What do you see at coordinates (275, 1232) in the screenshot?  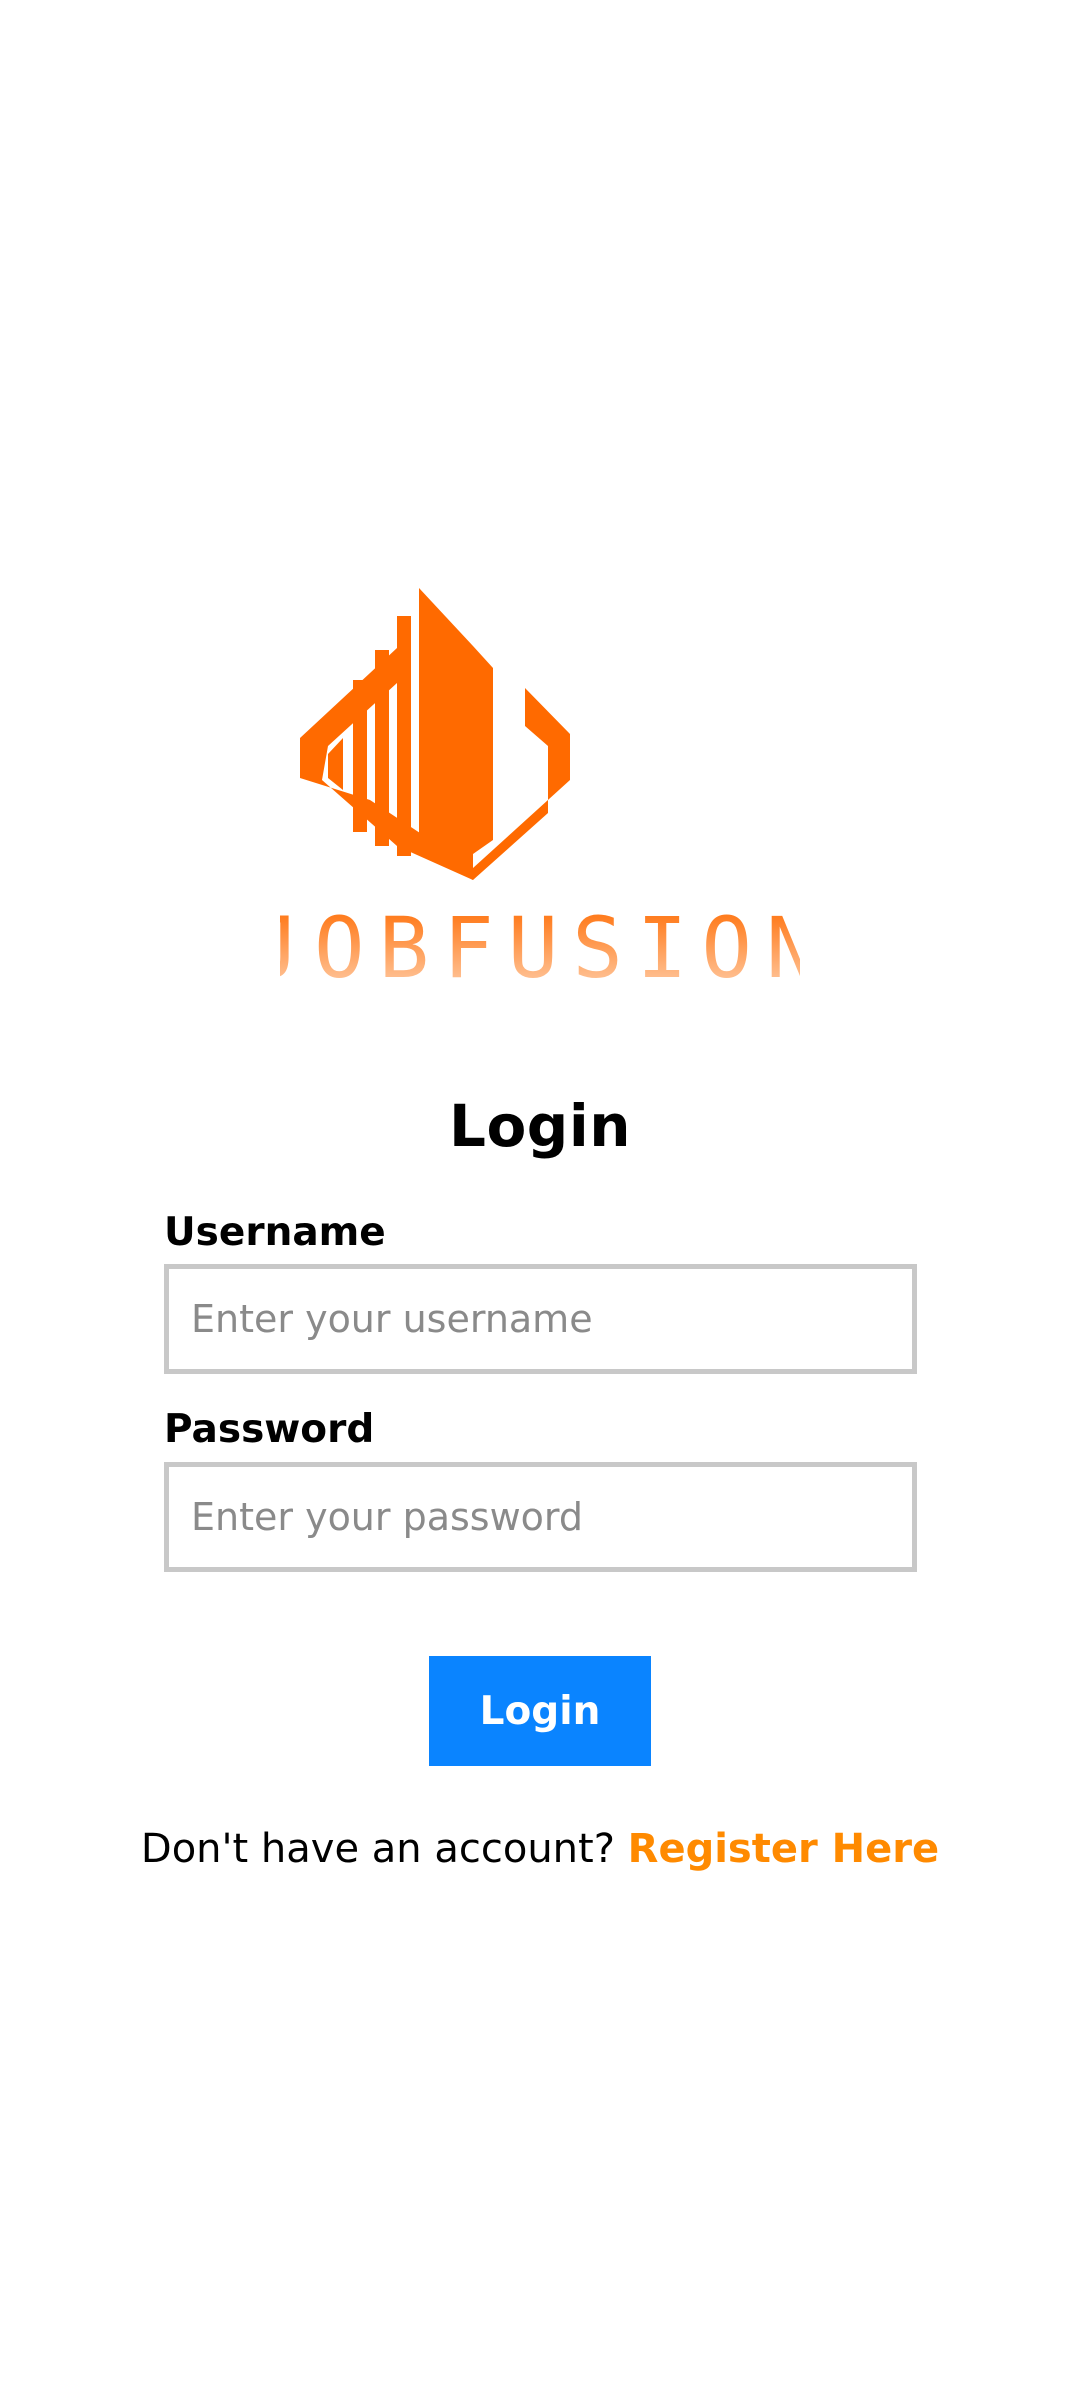 I see `username-label: Username` at bounding box center [275, 1232].